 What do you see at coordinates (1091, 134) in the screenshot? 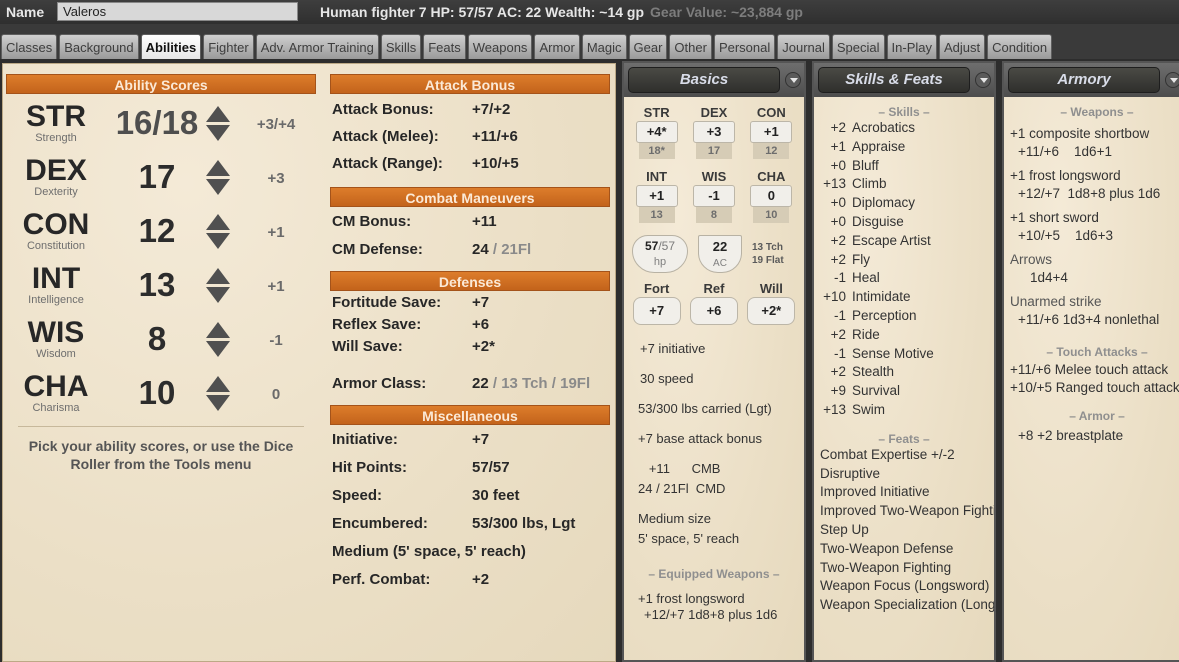
I see `weapon-name: +1 composite shortbow` at bounding box center [1091, 134].